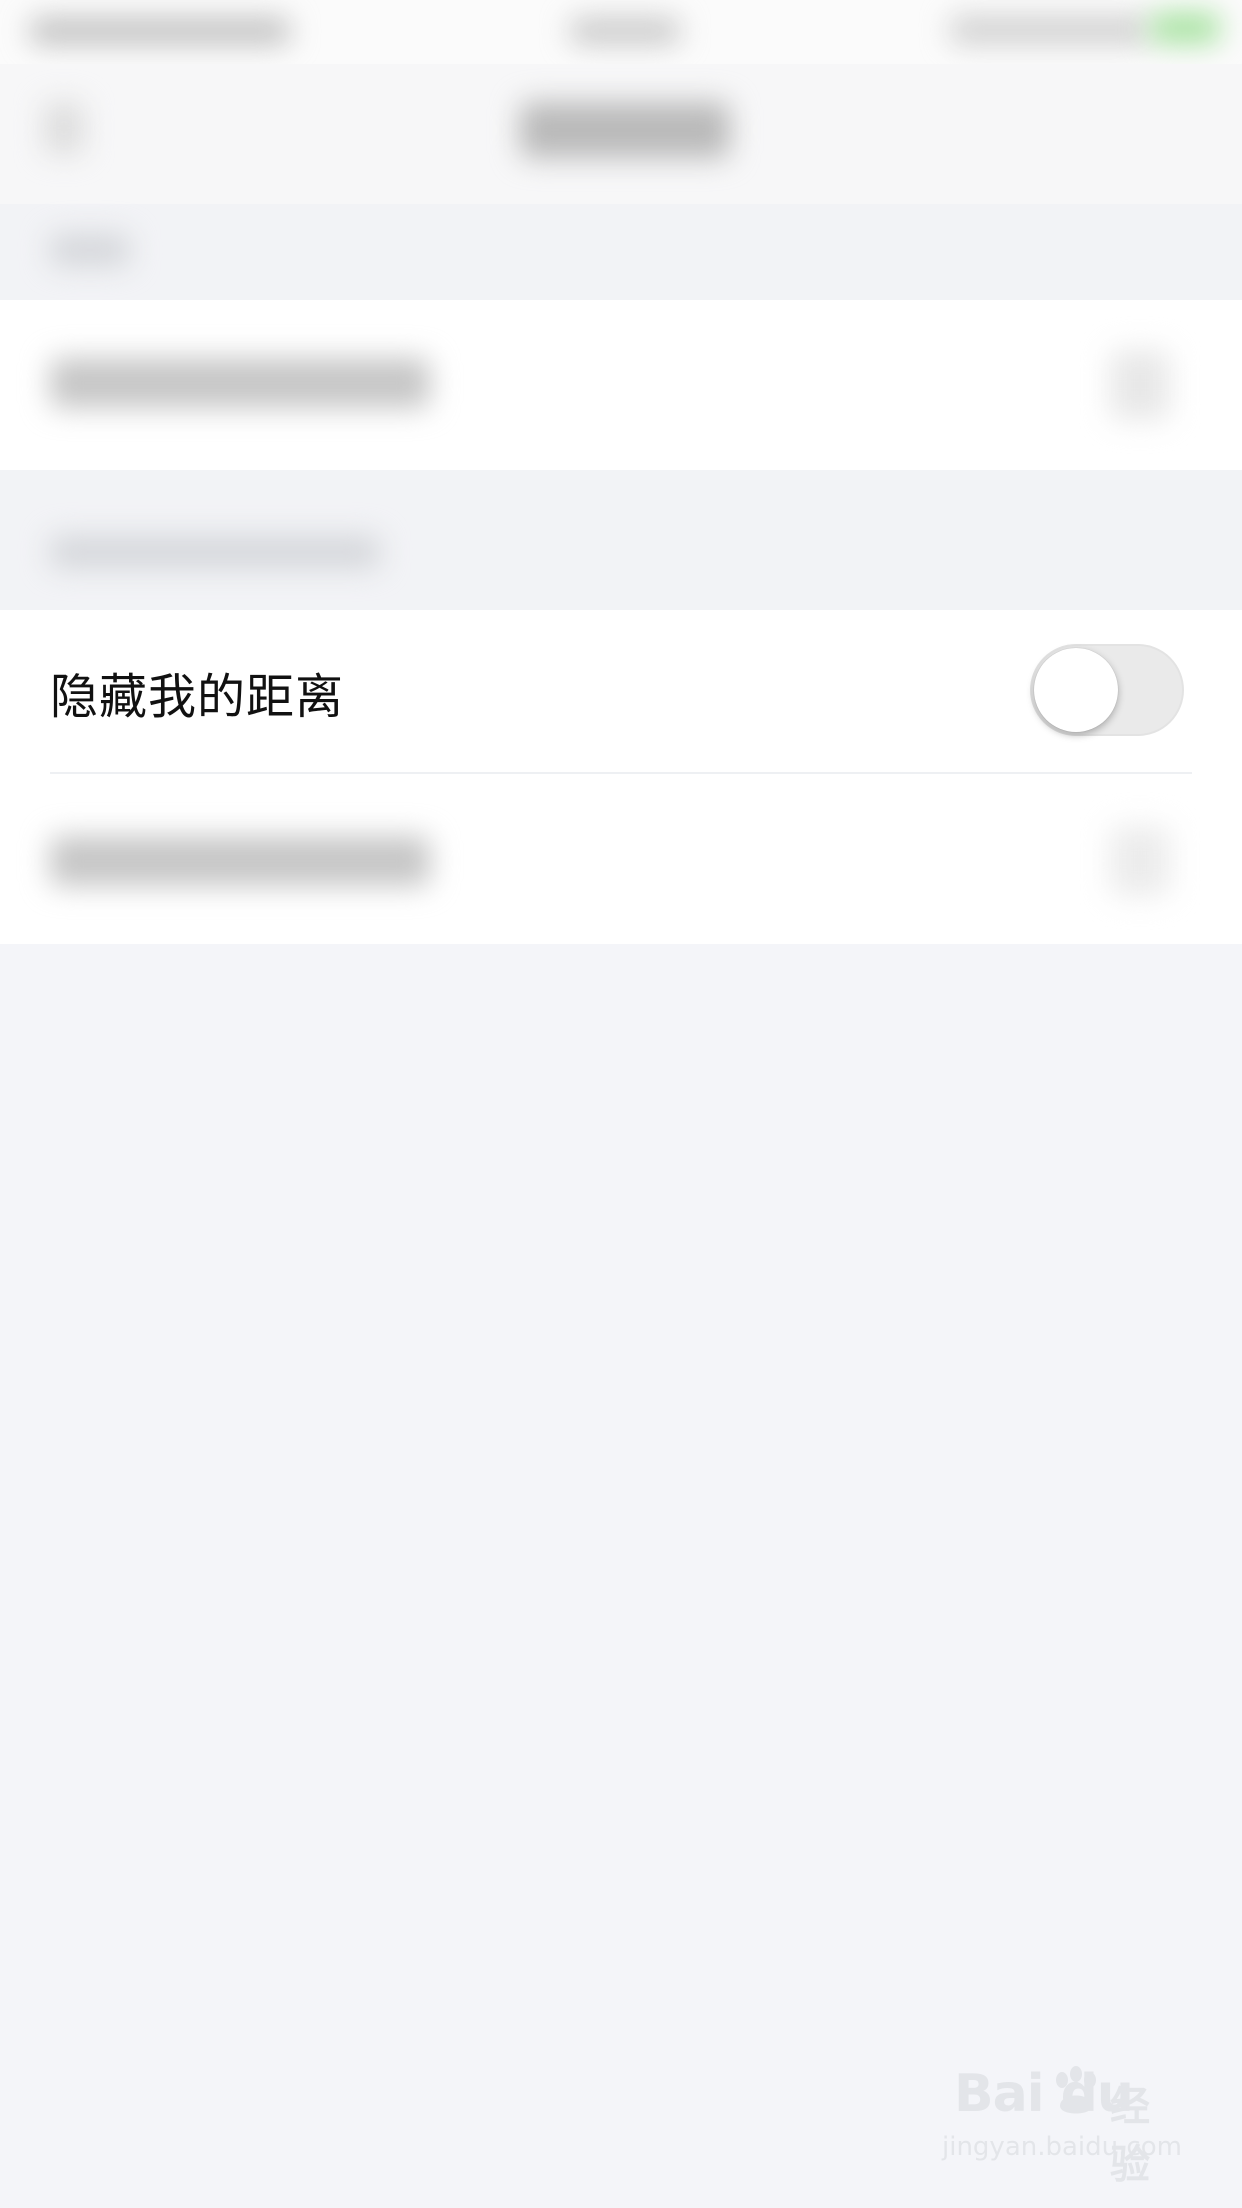  What do you see at coordinates (1076, 690) in the screenshot?
I see `toggle-knob` at bounding box center [1076, 690].